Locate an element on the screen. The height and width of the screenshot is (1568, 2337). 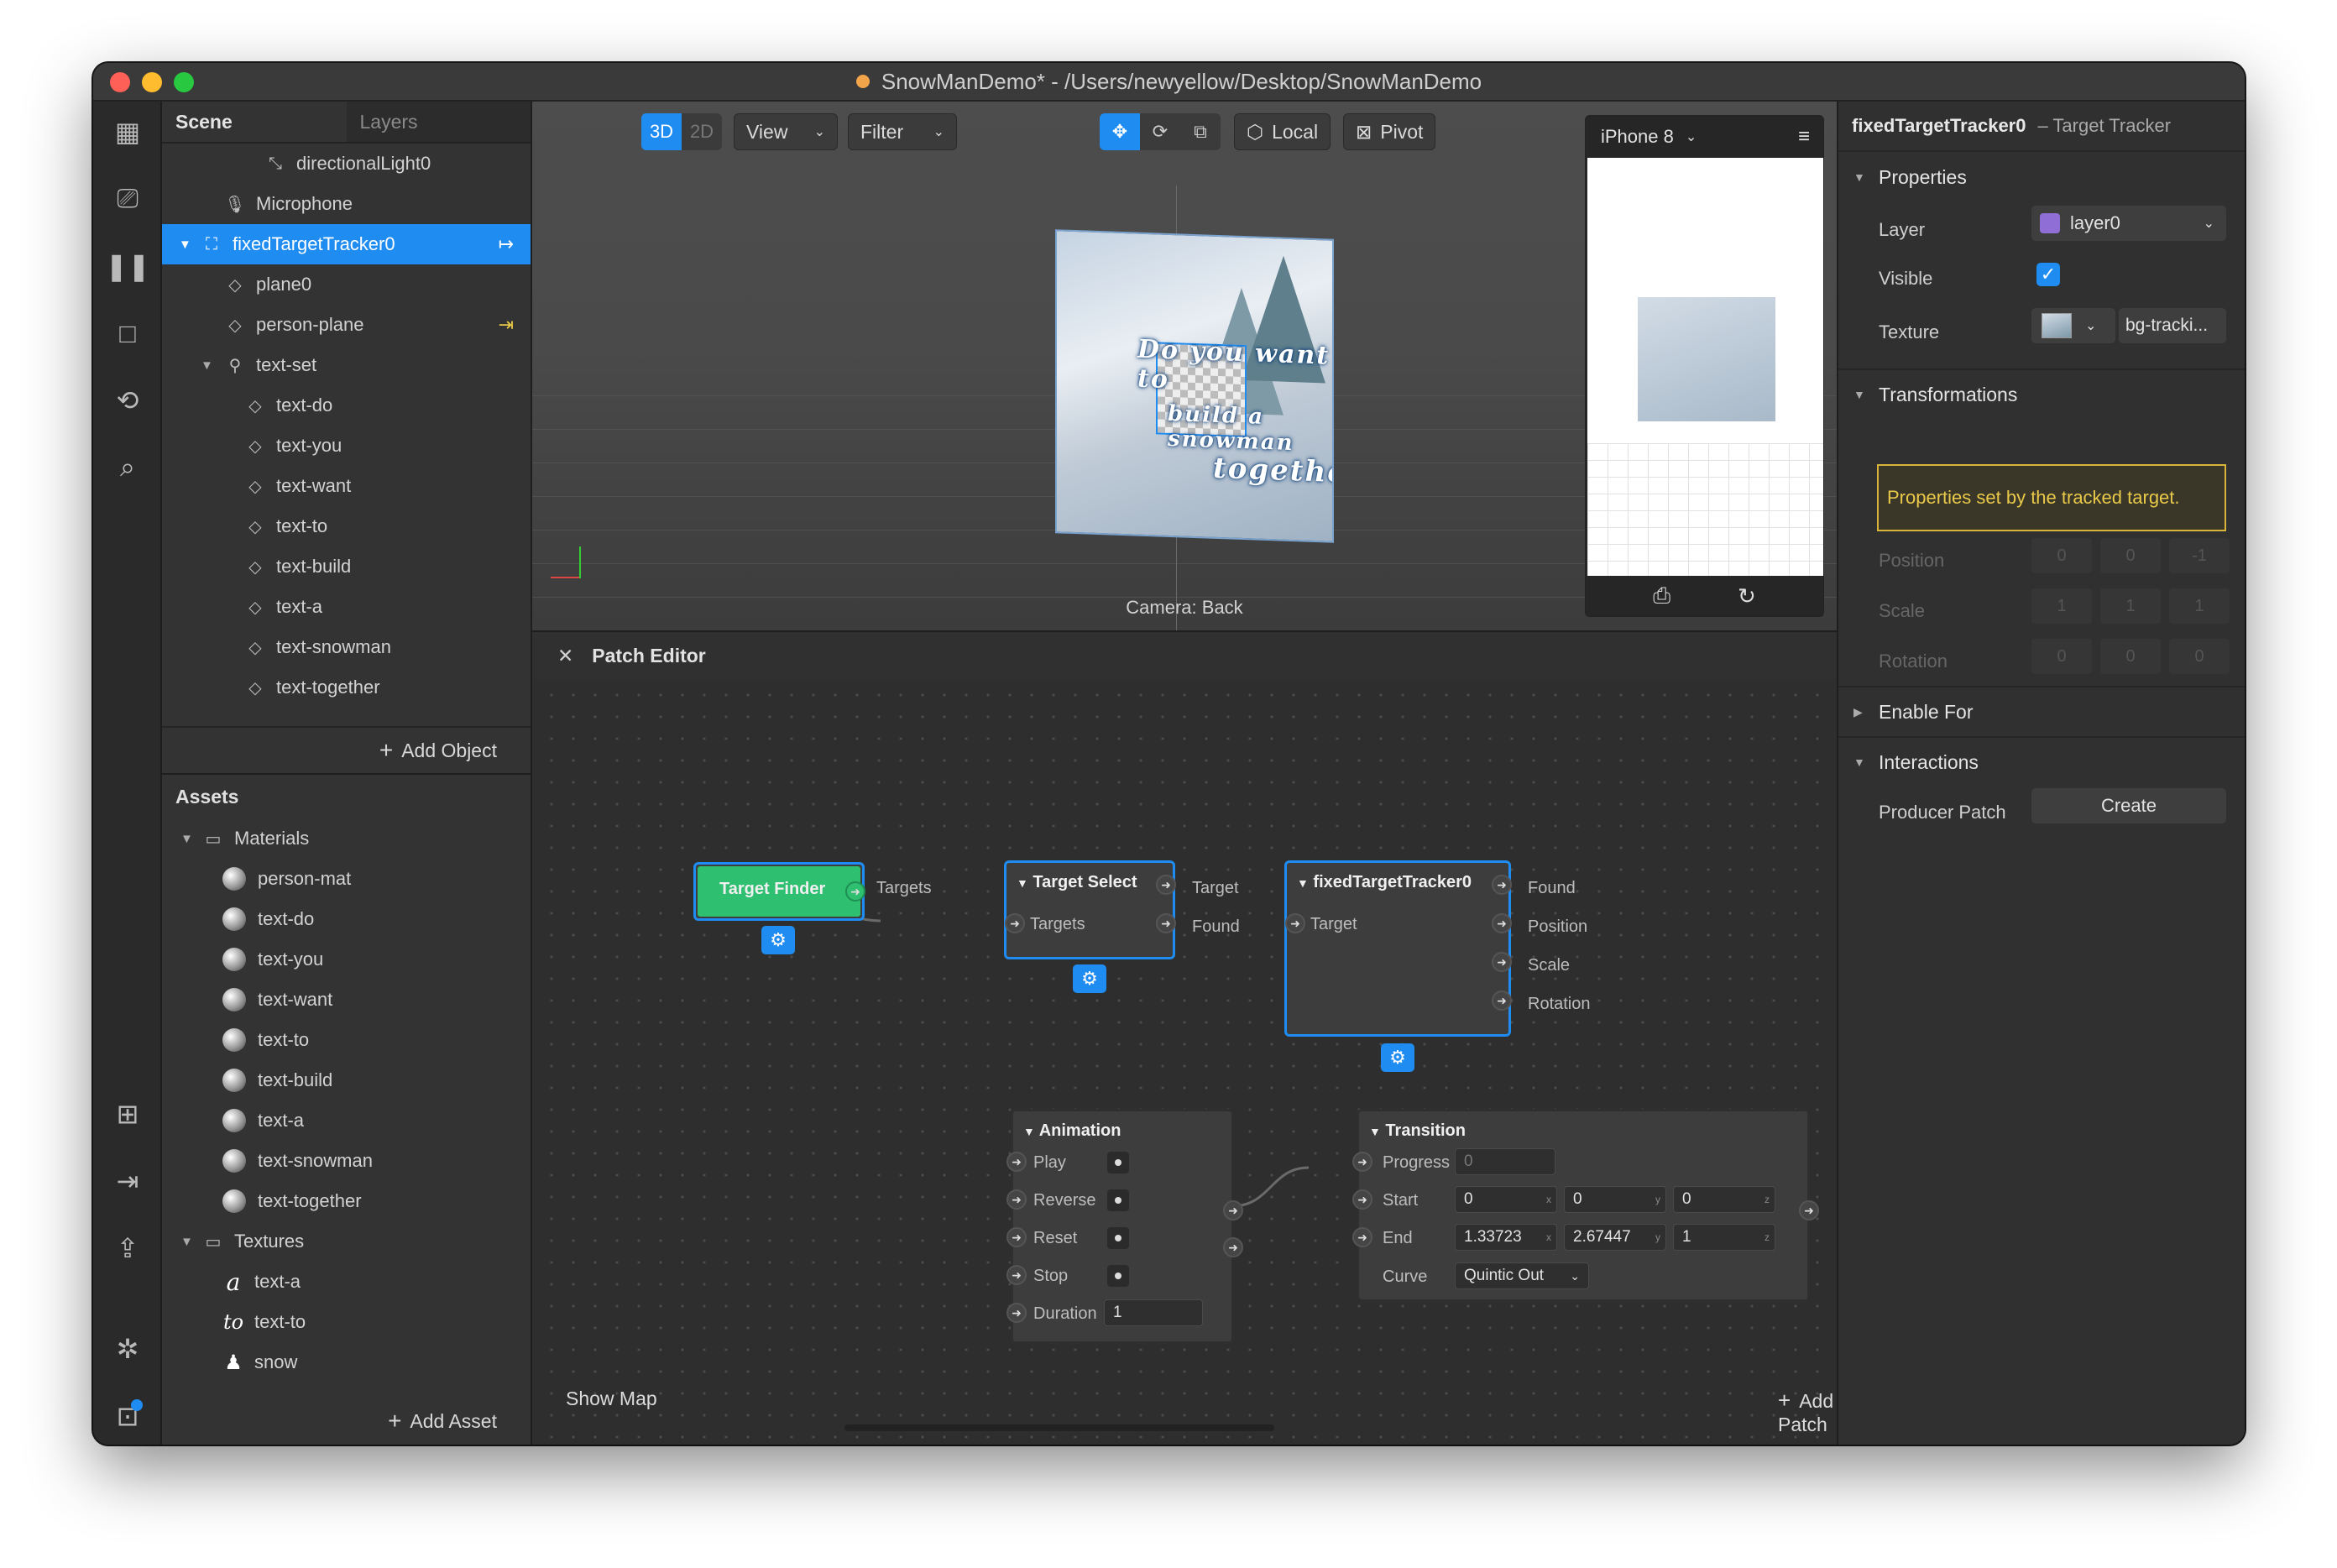
visible-checkbox: ✓ is located at coordinates (2048, 274).